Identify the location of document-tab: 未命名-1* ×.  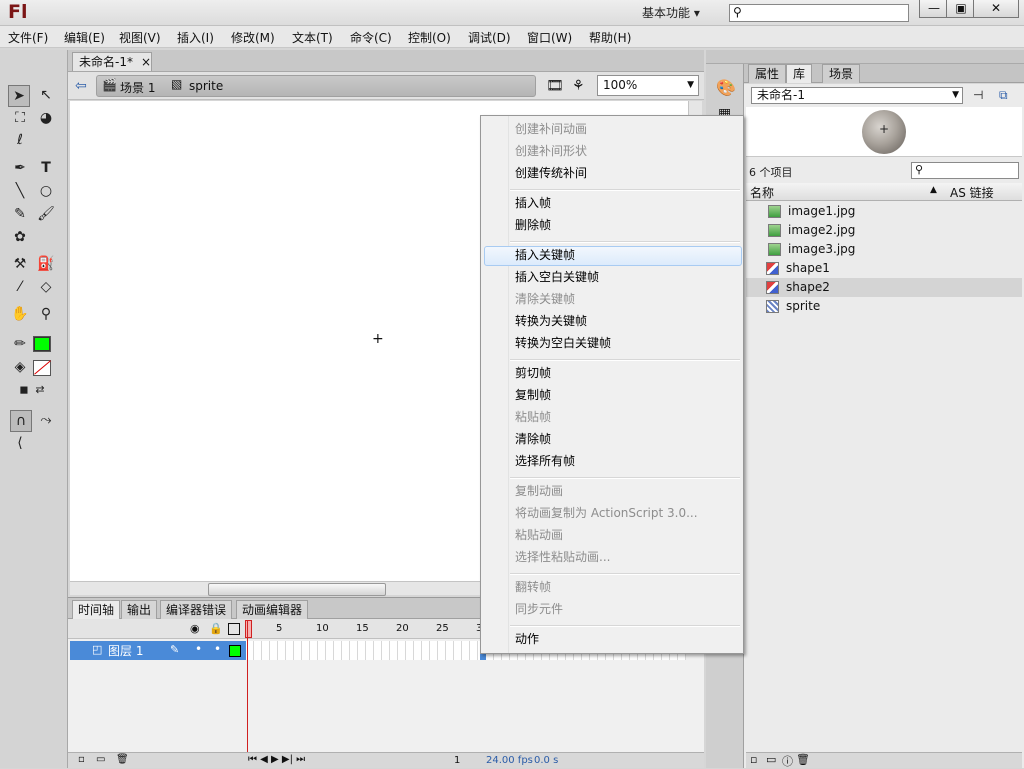
(112, 61).